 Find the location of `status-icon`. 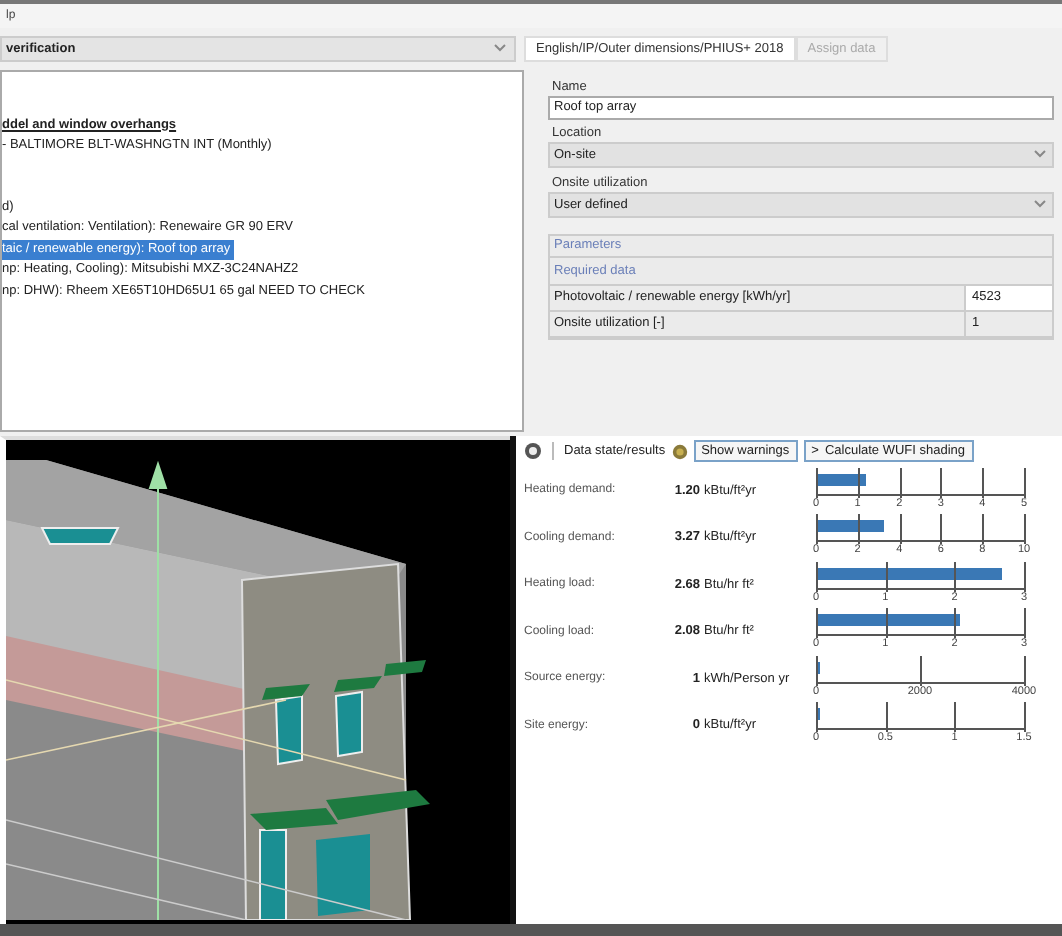

status-icon is located at coordinates (679, 451).